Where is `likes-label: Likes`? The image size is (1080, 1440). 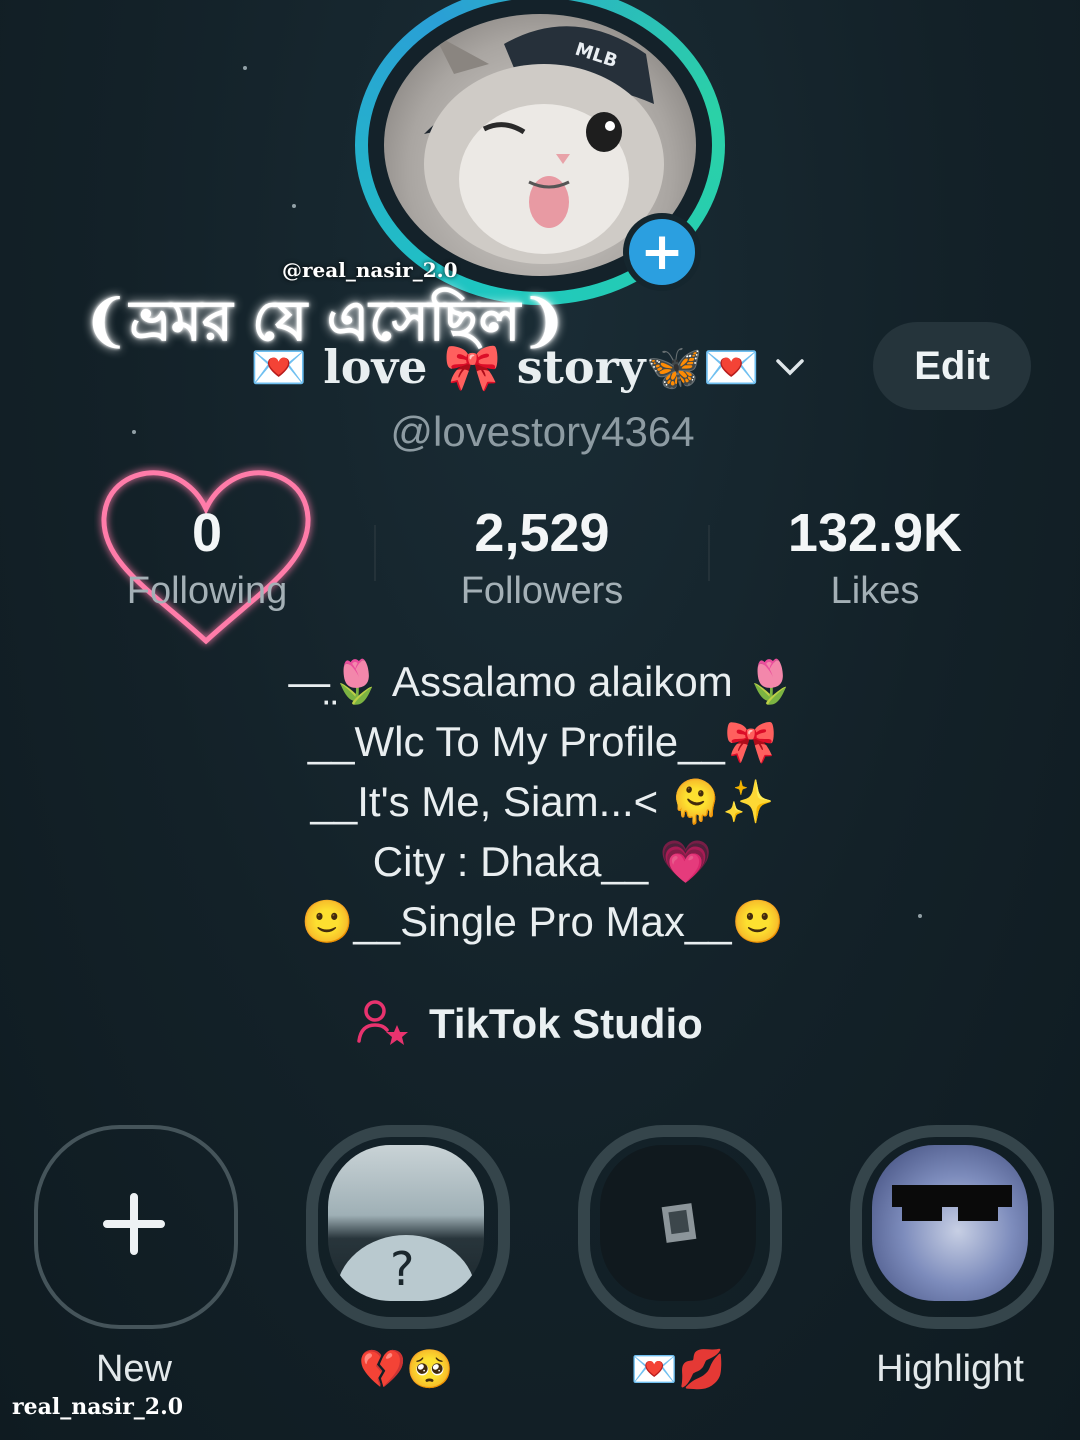 likes-label: Likes is located at coordinates (875, 591).